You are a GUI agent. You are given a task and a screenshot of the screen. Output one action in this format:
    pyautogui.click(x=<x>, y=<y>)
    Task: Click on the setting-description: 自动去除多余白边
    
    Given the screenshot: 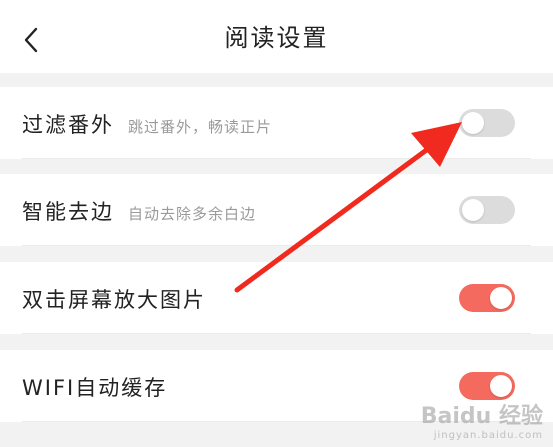 What is the action you would take?
    pyautogui.click(x=192, y=214)
    